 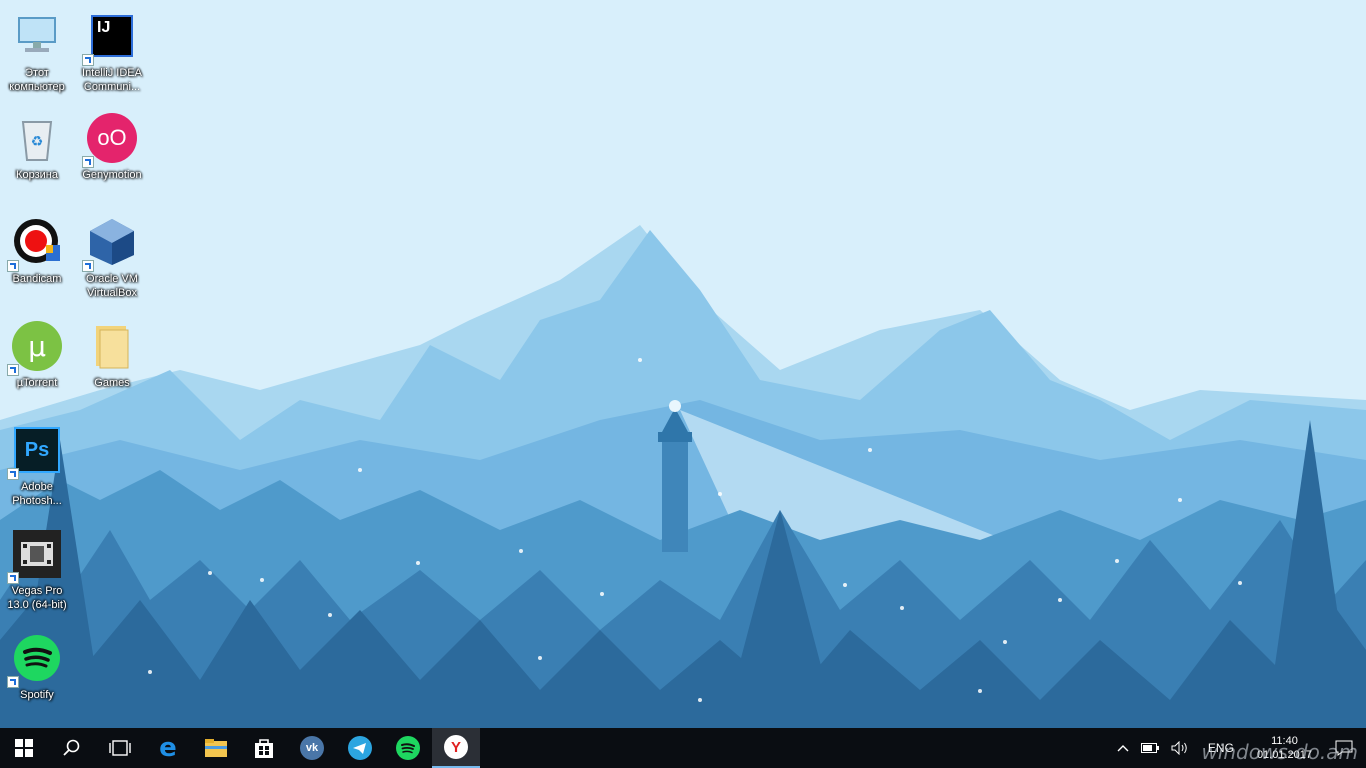 I want to click on volume-button, so click(x=1180, y=748).